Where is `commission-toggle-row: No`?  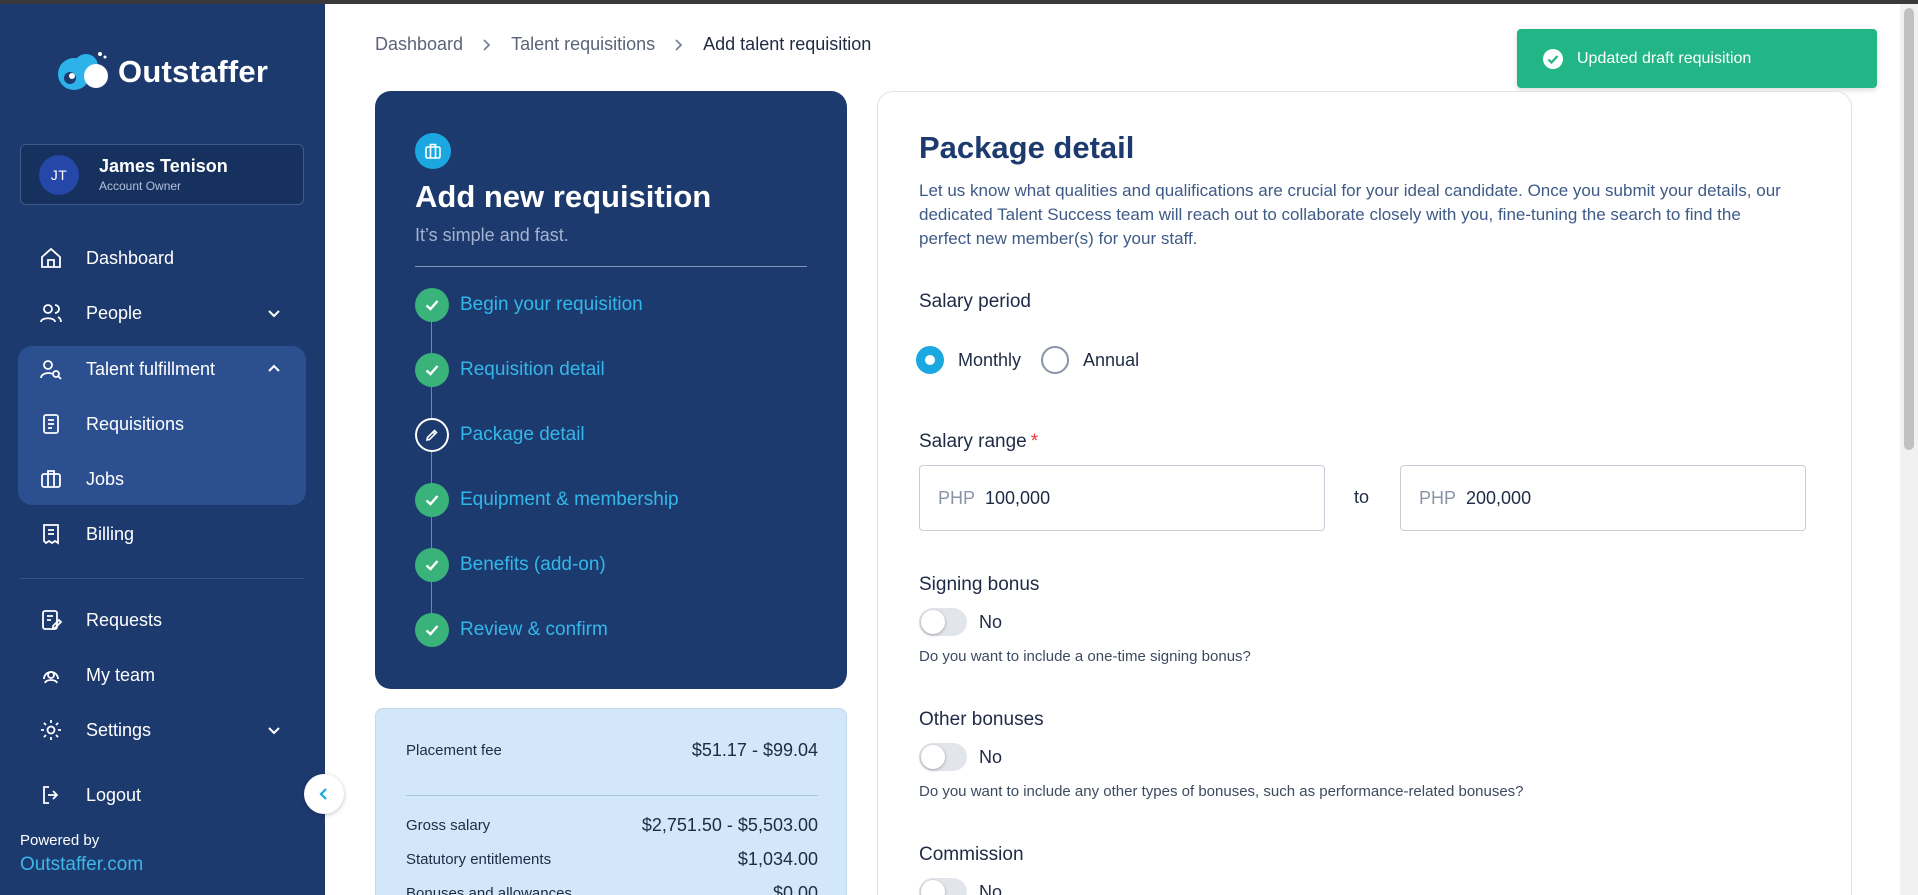
commission-toggle-row: No is located at coordinates (960, 886).